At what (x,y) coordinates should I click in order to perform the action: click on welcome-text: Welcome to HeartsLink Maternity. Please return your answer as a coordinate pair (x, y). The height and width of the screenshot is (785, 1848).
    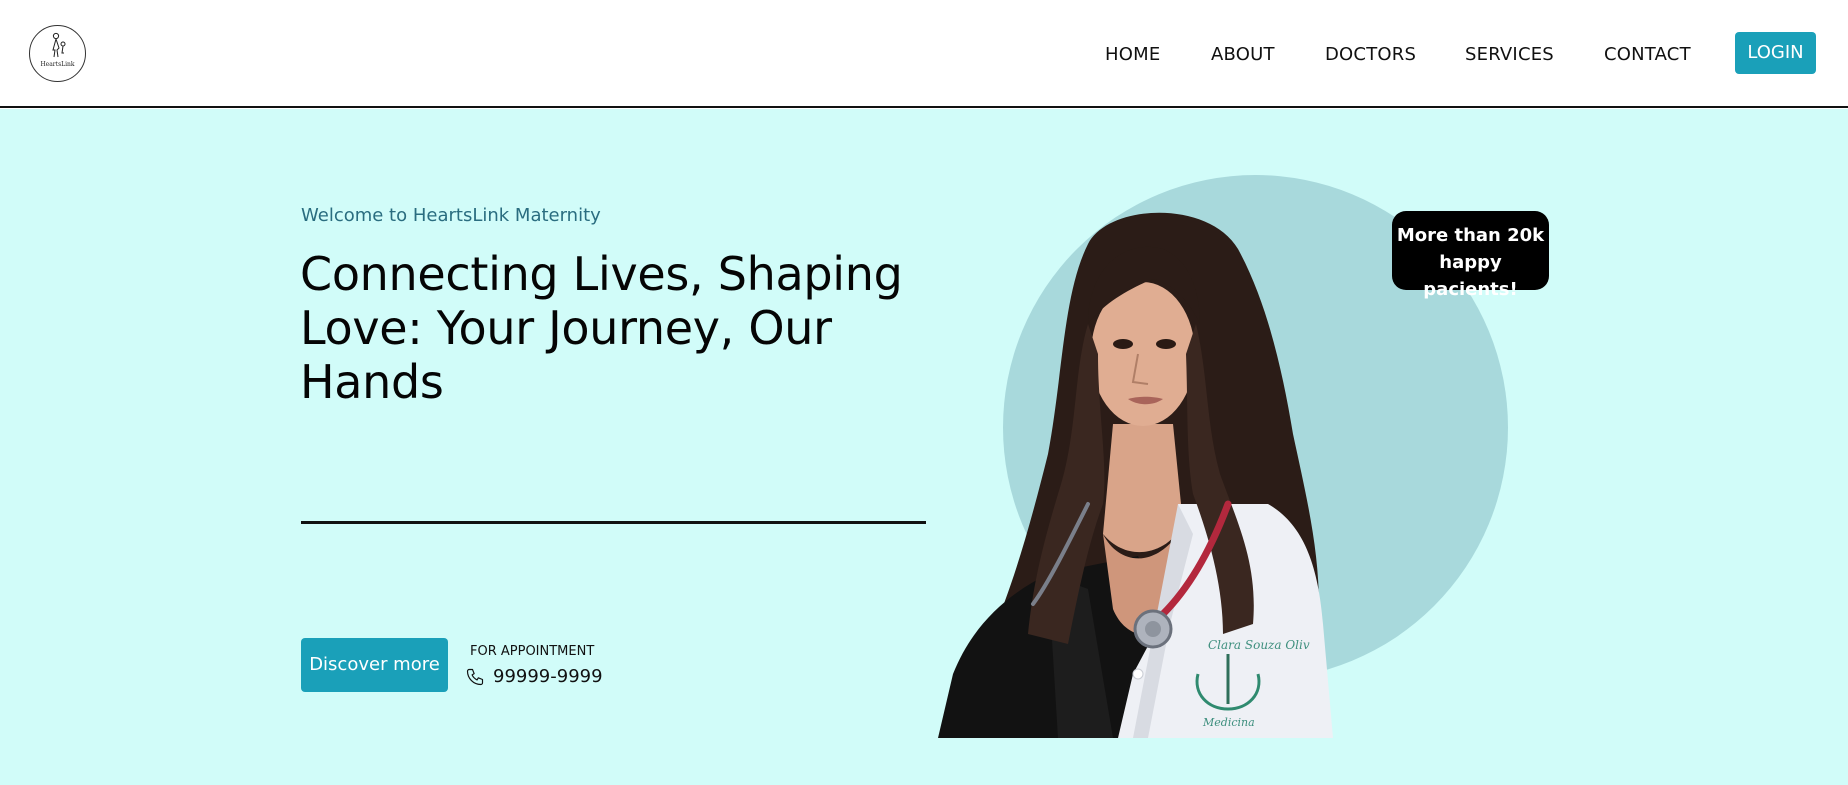
    Looking at the image, I should click on (451, 215).